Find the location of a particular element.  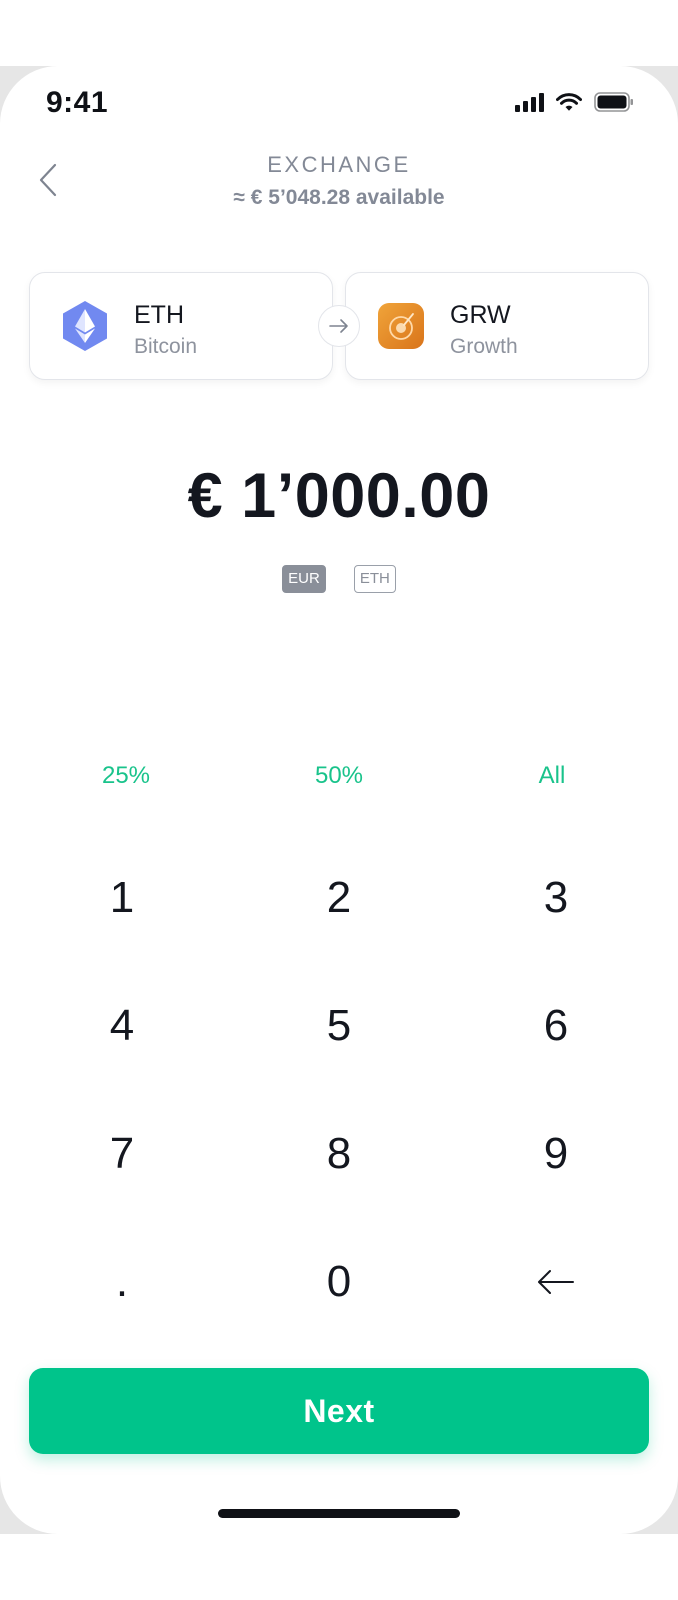

to-asset-card: GRW Growth is located at coordinates (497, 326).